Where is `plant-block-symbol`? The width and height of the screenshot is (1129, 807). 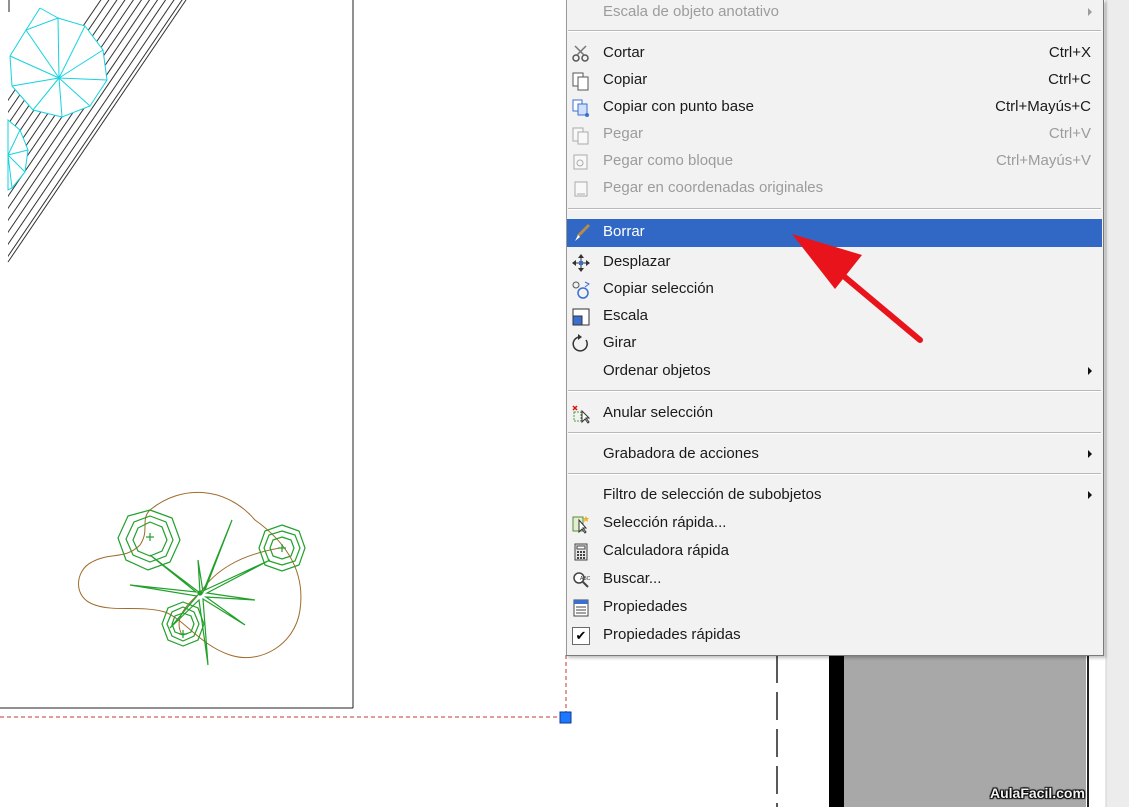 plant-block-symbol is located at coordinates (192, 578).